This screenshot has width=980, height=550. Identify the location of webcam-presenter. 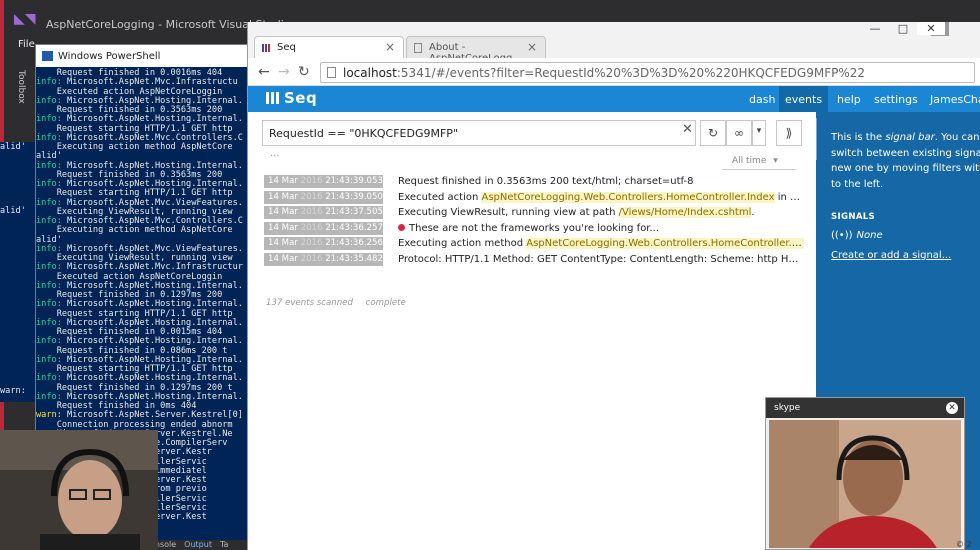
(79, 490).